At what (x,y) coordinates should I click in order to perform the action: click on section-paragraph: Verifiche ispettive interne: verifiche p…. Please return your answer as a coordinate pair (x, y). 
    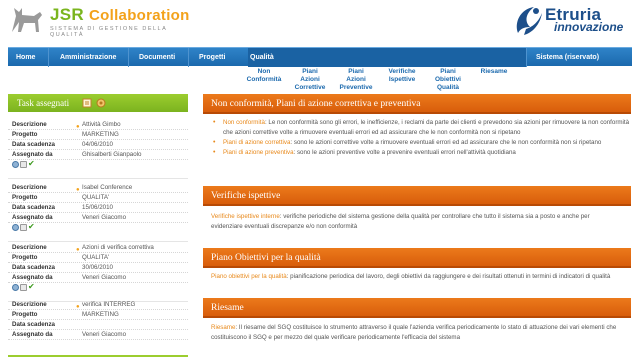
    Looking at the image, I should click on (417, 222).